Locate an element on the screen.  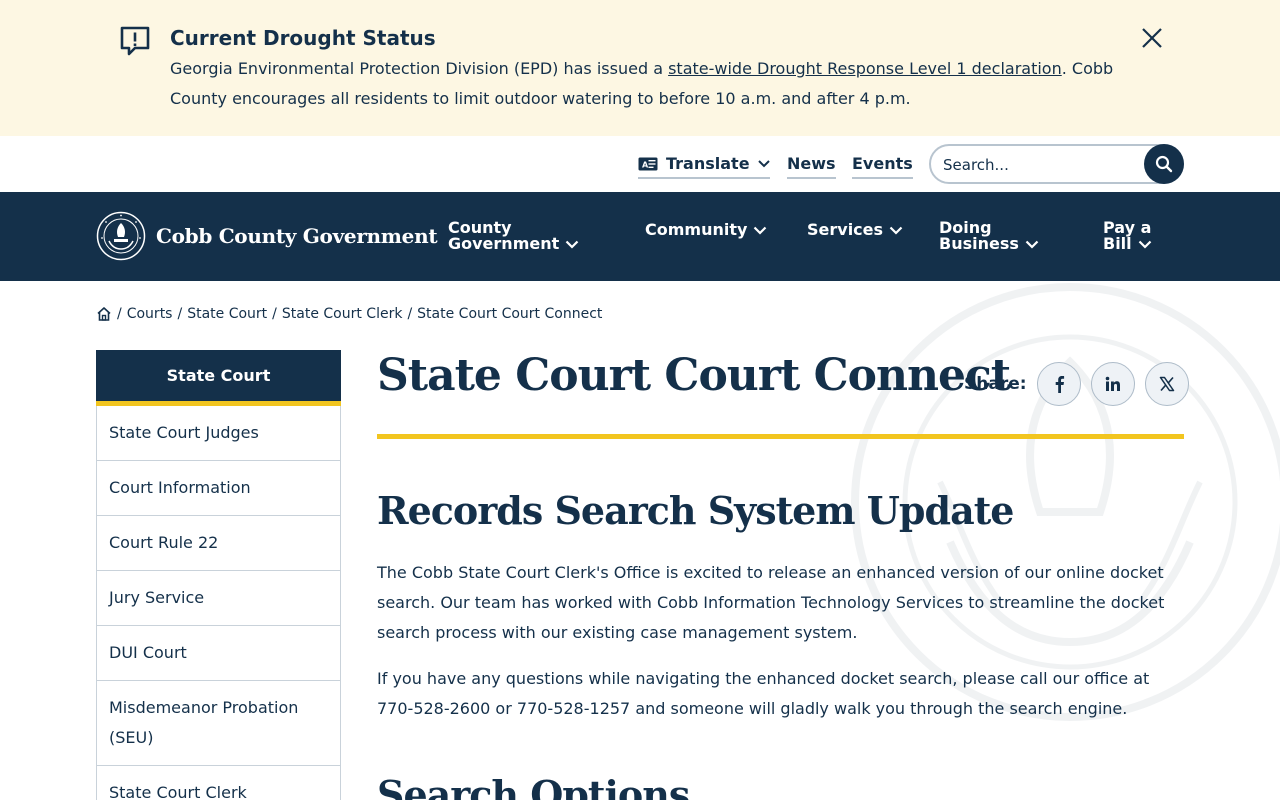
translate-icon: A is located at coordinates (648, 163).